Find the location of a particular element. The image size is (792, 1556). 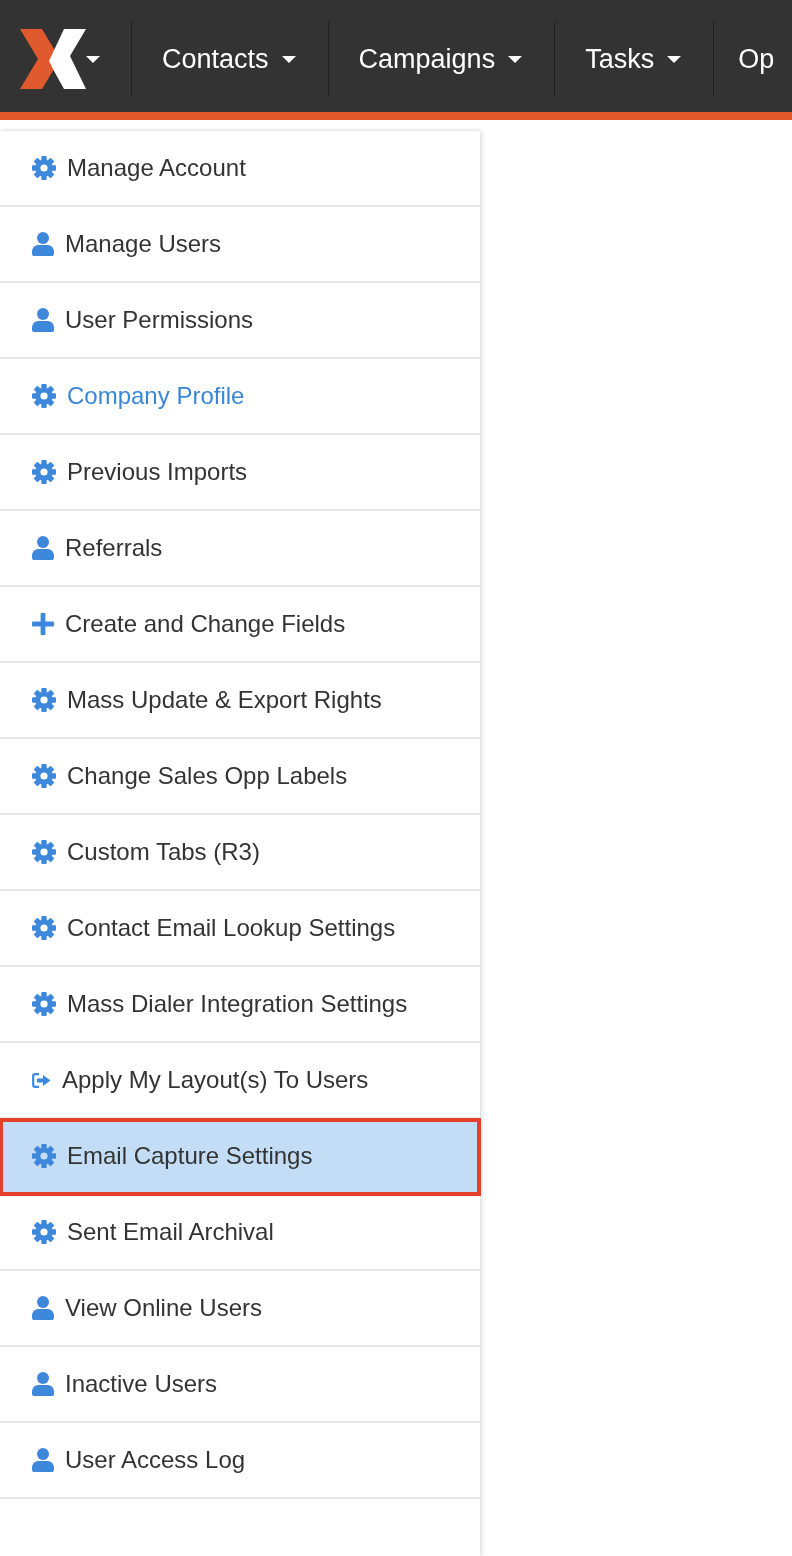

sidebar-item: Inactive Users is located at coordinates (240, 1385).